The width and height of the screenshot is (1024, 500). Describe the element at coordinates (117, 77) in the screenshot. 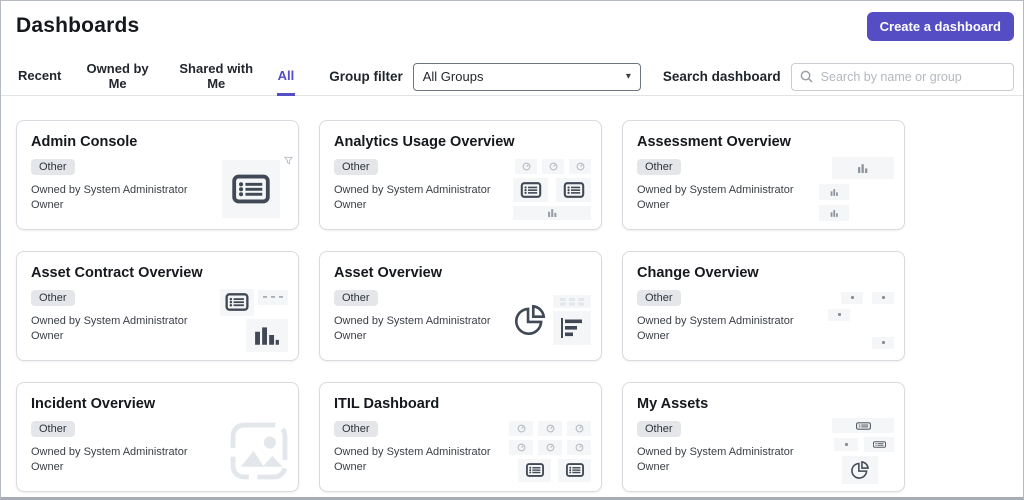

I see `tab-owned-by-me: Owned by Me` at that location.